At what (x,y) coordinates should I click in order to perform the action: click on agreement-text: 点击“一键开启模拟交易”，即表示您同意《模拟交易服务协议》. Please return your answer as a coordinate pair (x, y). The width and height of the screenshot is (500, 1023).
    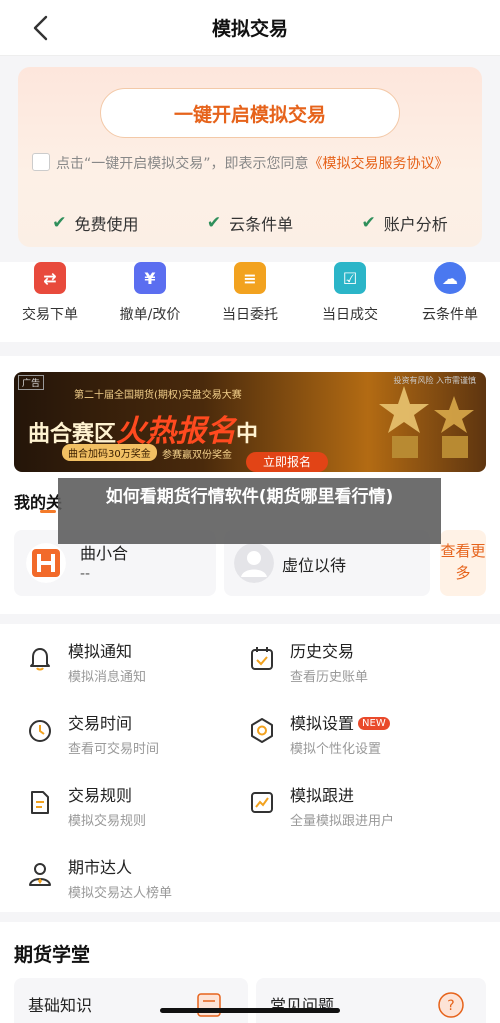
    Looking at the image, I should click on (247, 164).